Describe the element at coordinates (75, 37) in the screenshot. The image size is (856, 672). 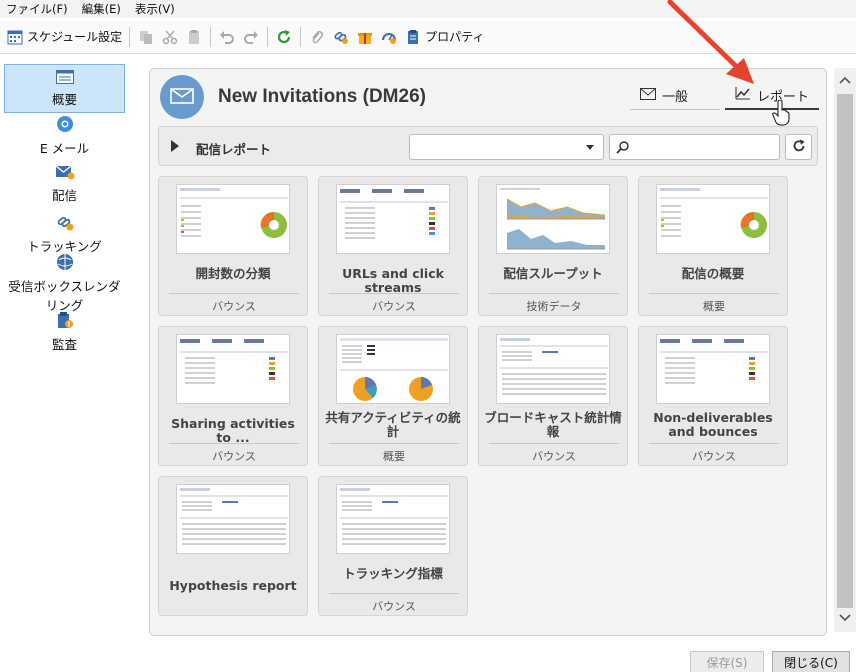
I see `schedule-label: スケジュール設定` at that location.